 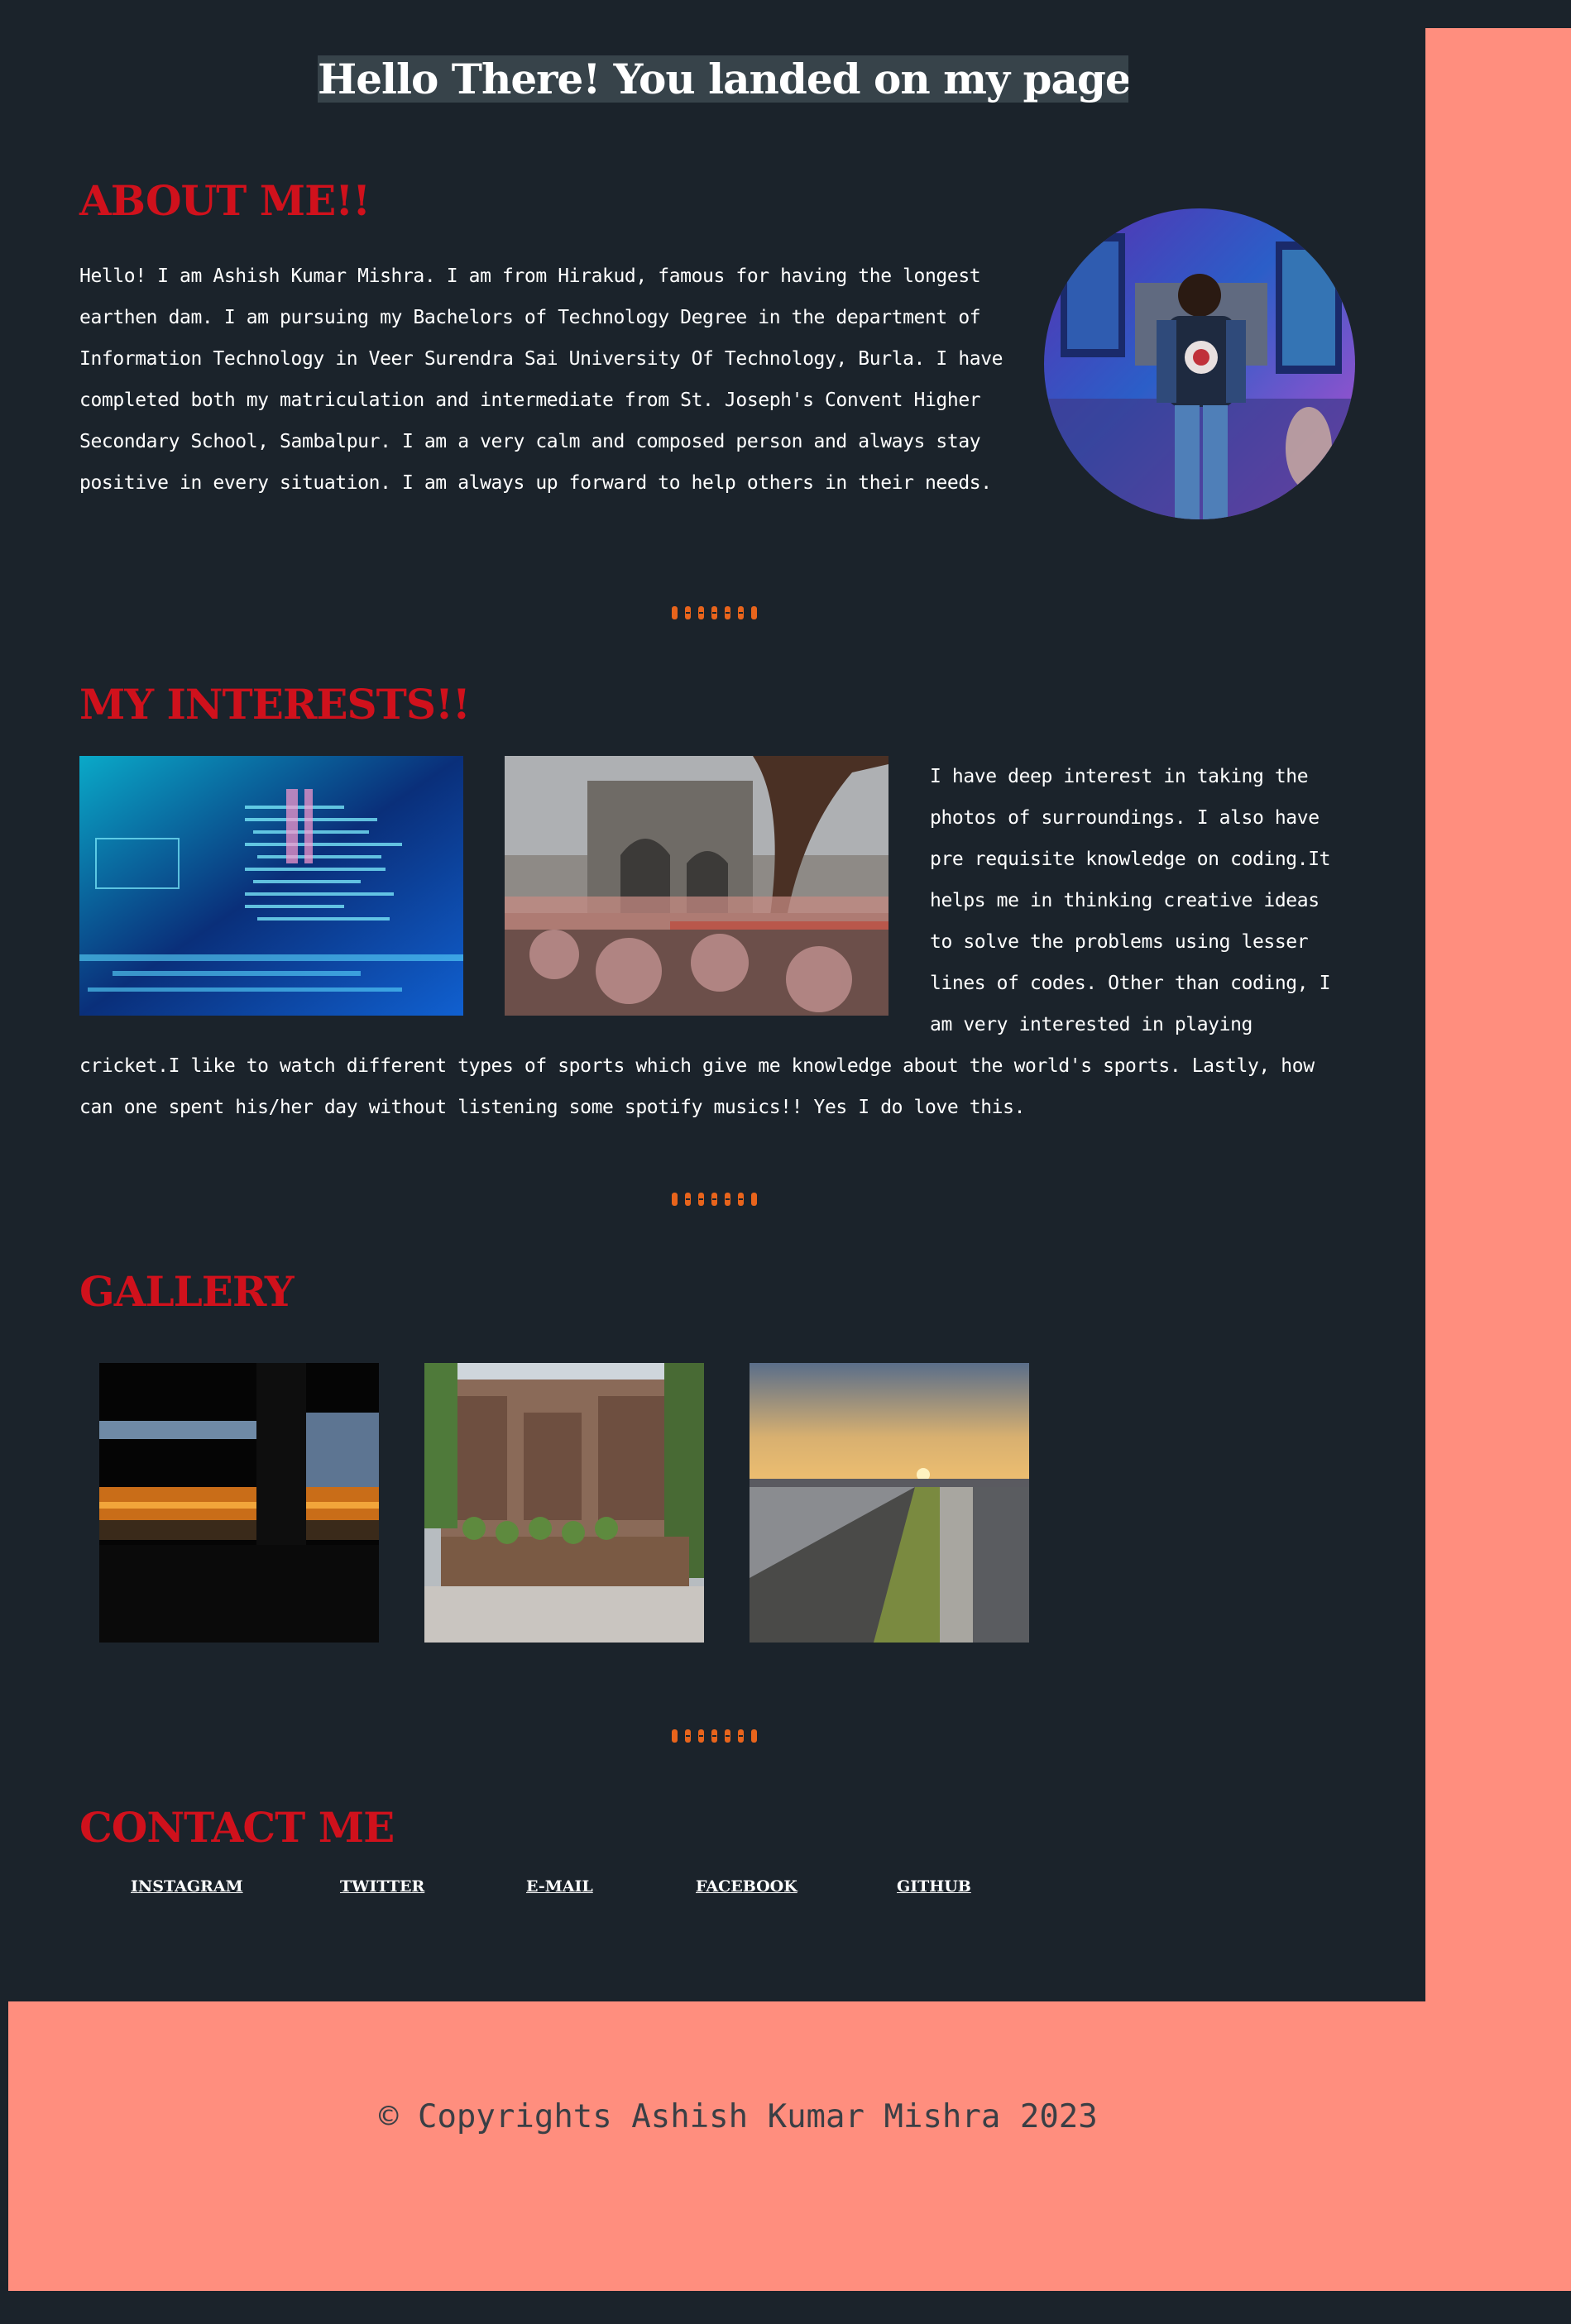 What do you see at coordinates (746, 1887) in the screenshot?
I see `facebook-link: FACEBOOK` at bounding box center [746, 1887].